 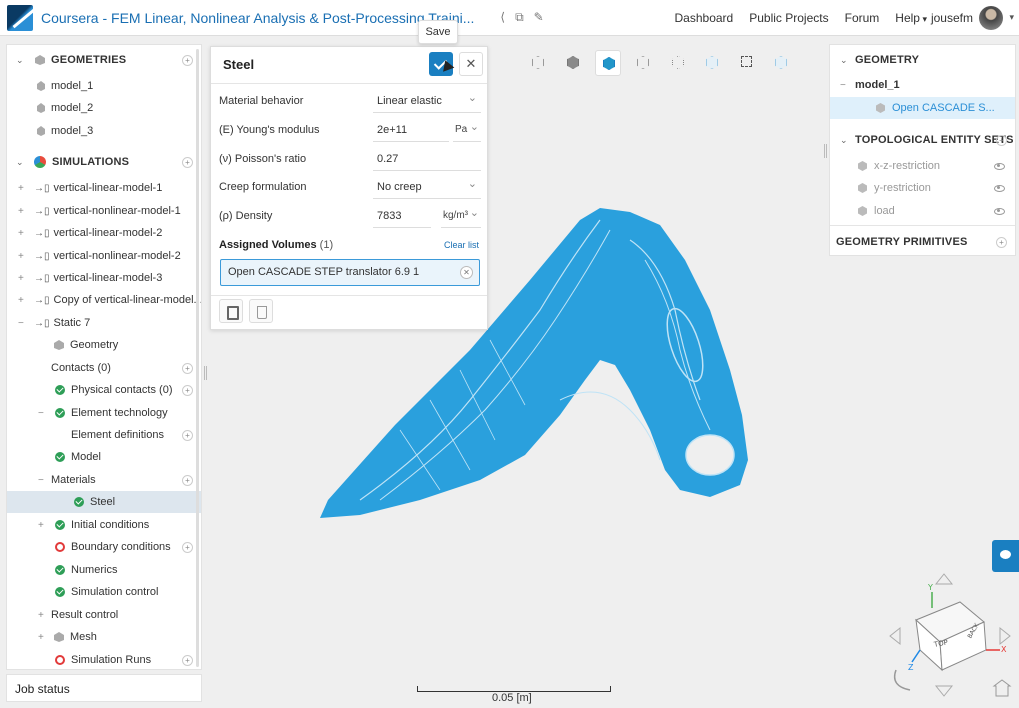 I want to click on material-behavior-select: Linear elastic, so click(x=427, y=101).